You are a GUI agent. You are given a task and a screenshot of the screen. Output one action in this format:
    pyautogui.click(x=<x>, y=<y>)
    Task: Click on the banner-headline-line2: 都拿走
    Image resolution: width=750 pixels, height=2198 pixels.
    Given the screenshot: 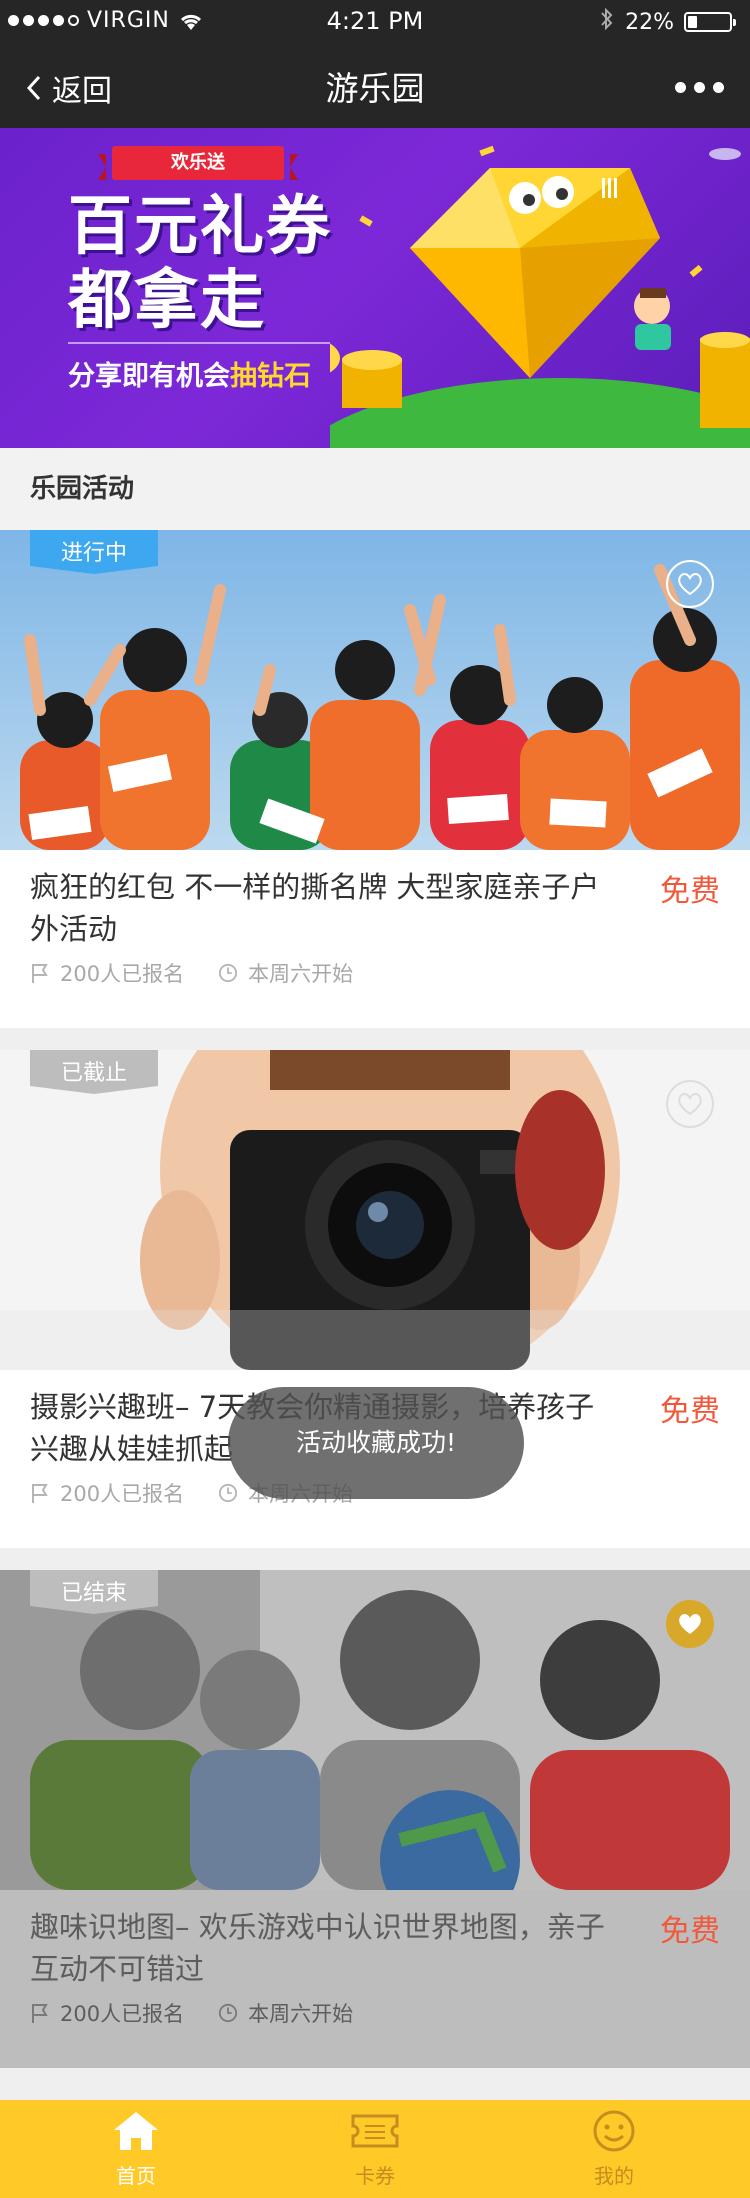 What is the action you would take?
    pyautogui.click(x=167, y=301)
    